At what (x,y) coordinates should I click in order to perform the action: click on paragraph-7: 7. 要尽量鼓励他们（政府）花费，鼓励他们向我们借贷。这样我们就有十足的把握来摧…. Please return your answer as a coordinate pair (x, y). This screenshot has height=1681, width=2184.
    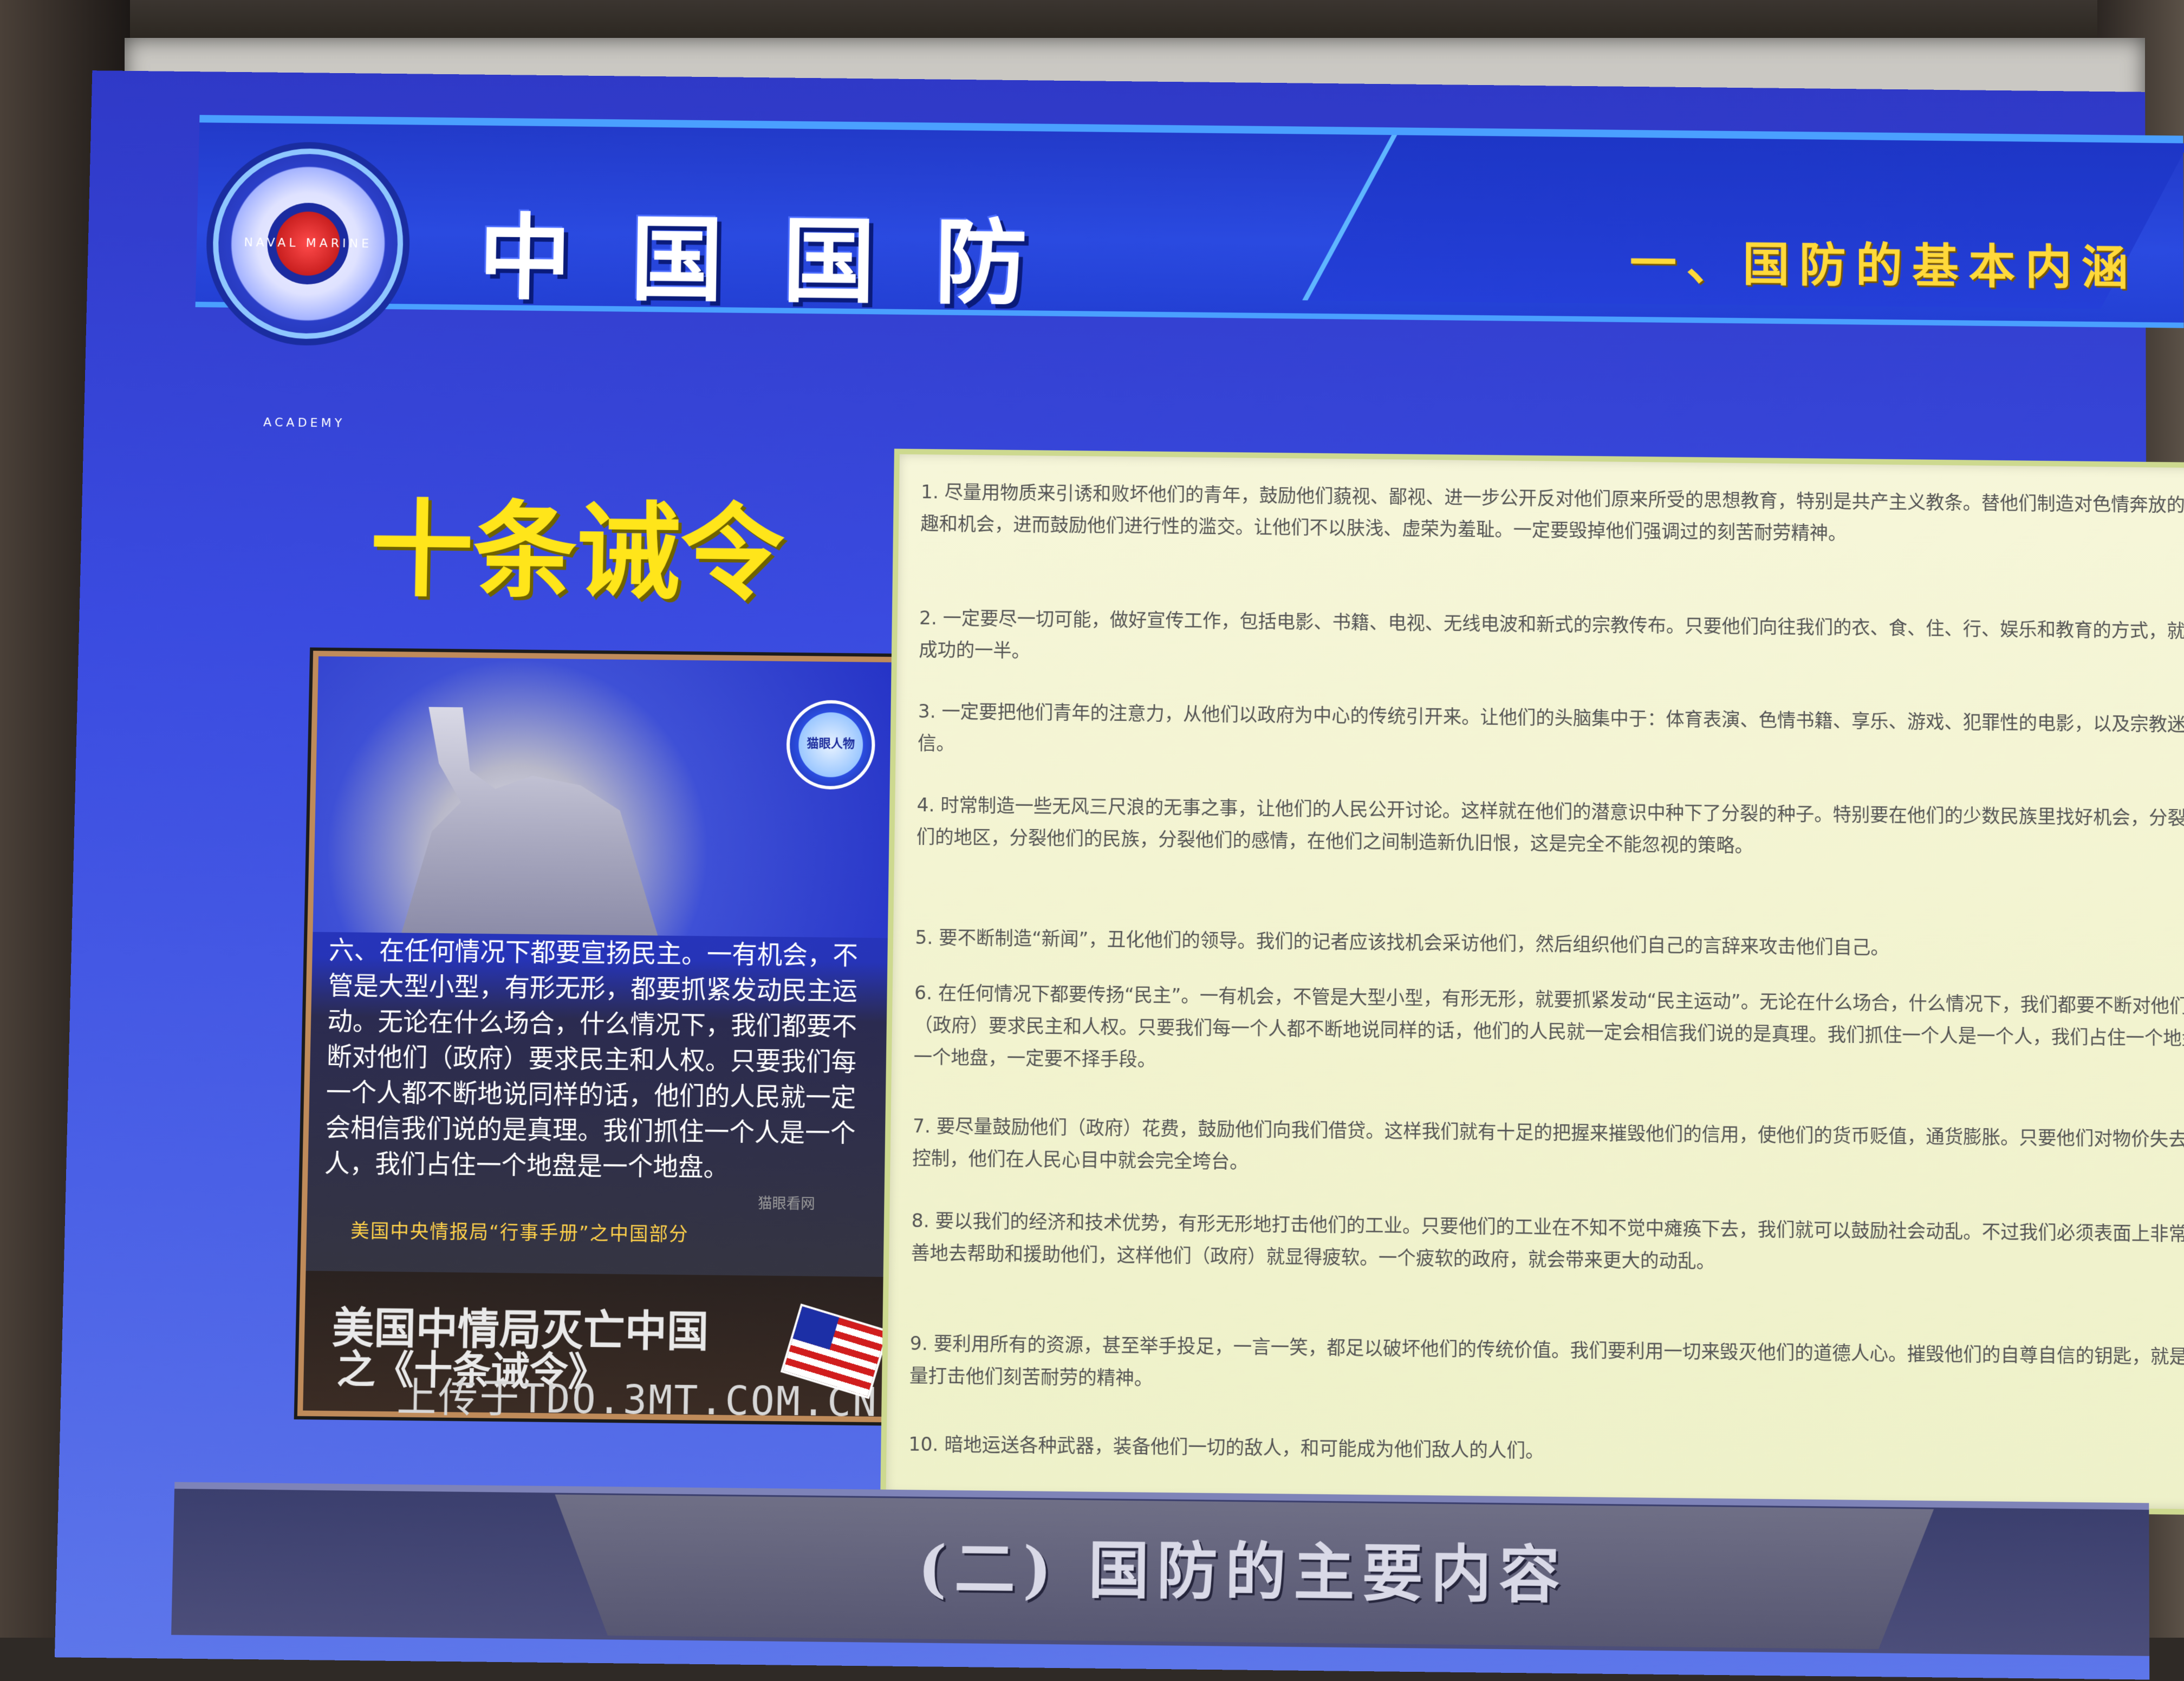
    Looking at the image, I should click on (1548, 1144).